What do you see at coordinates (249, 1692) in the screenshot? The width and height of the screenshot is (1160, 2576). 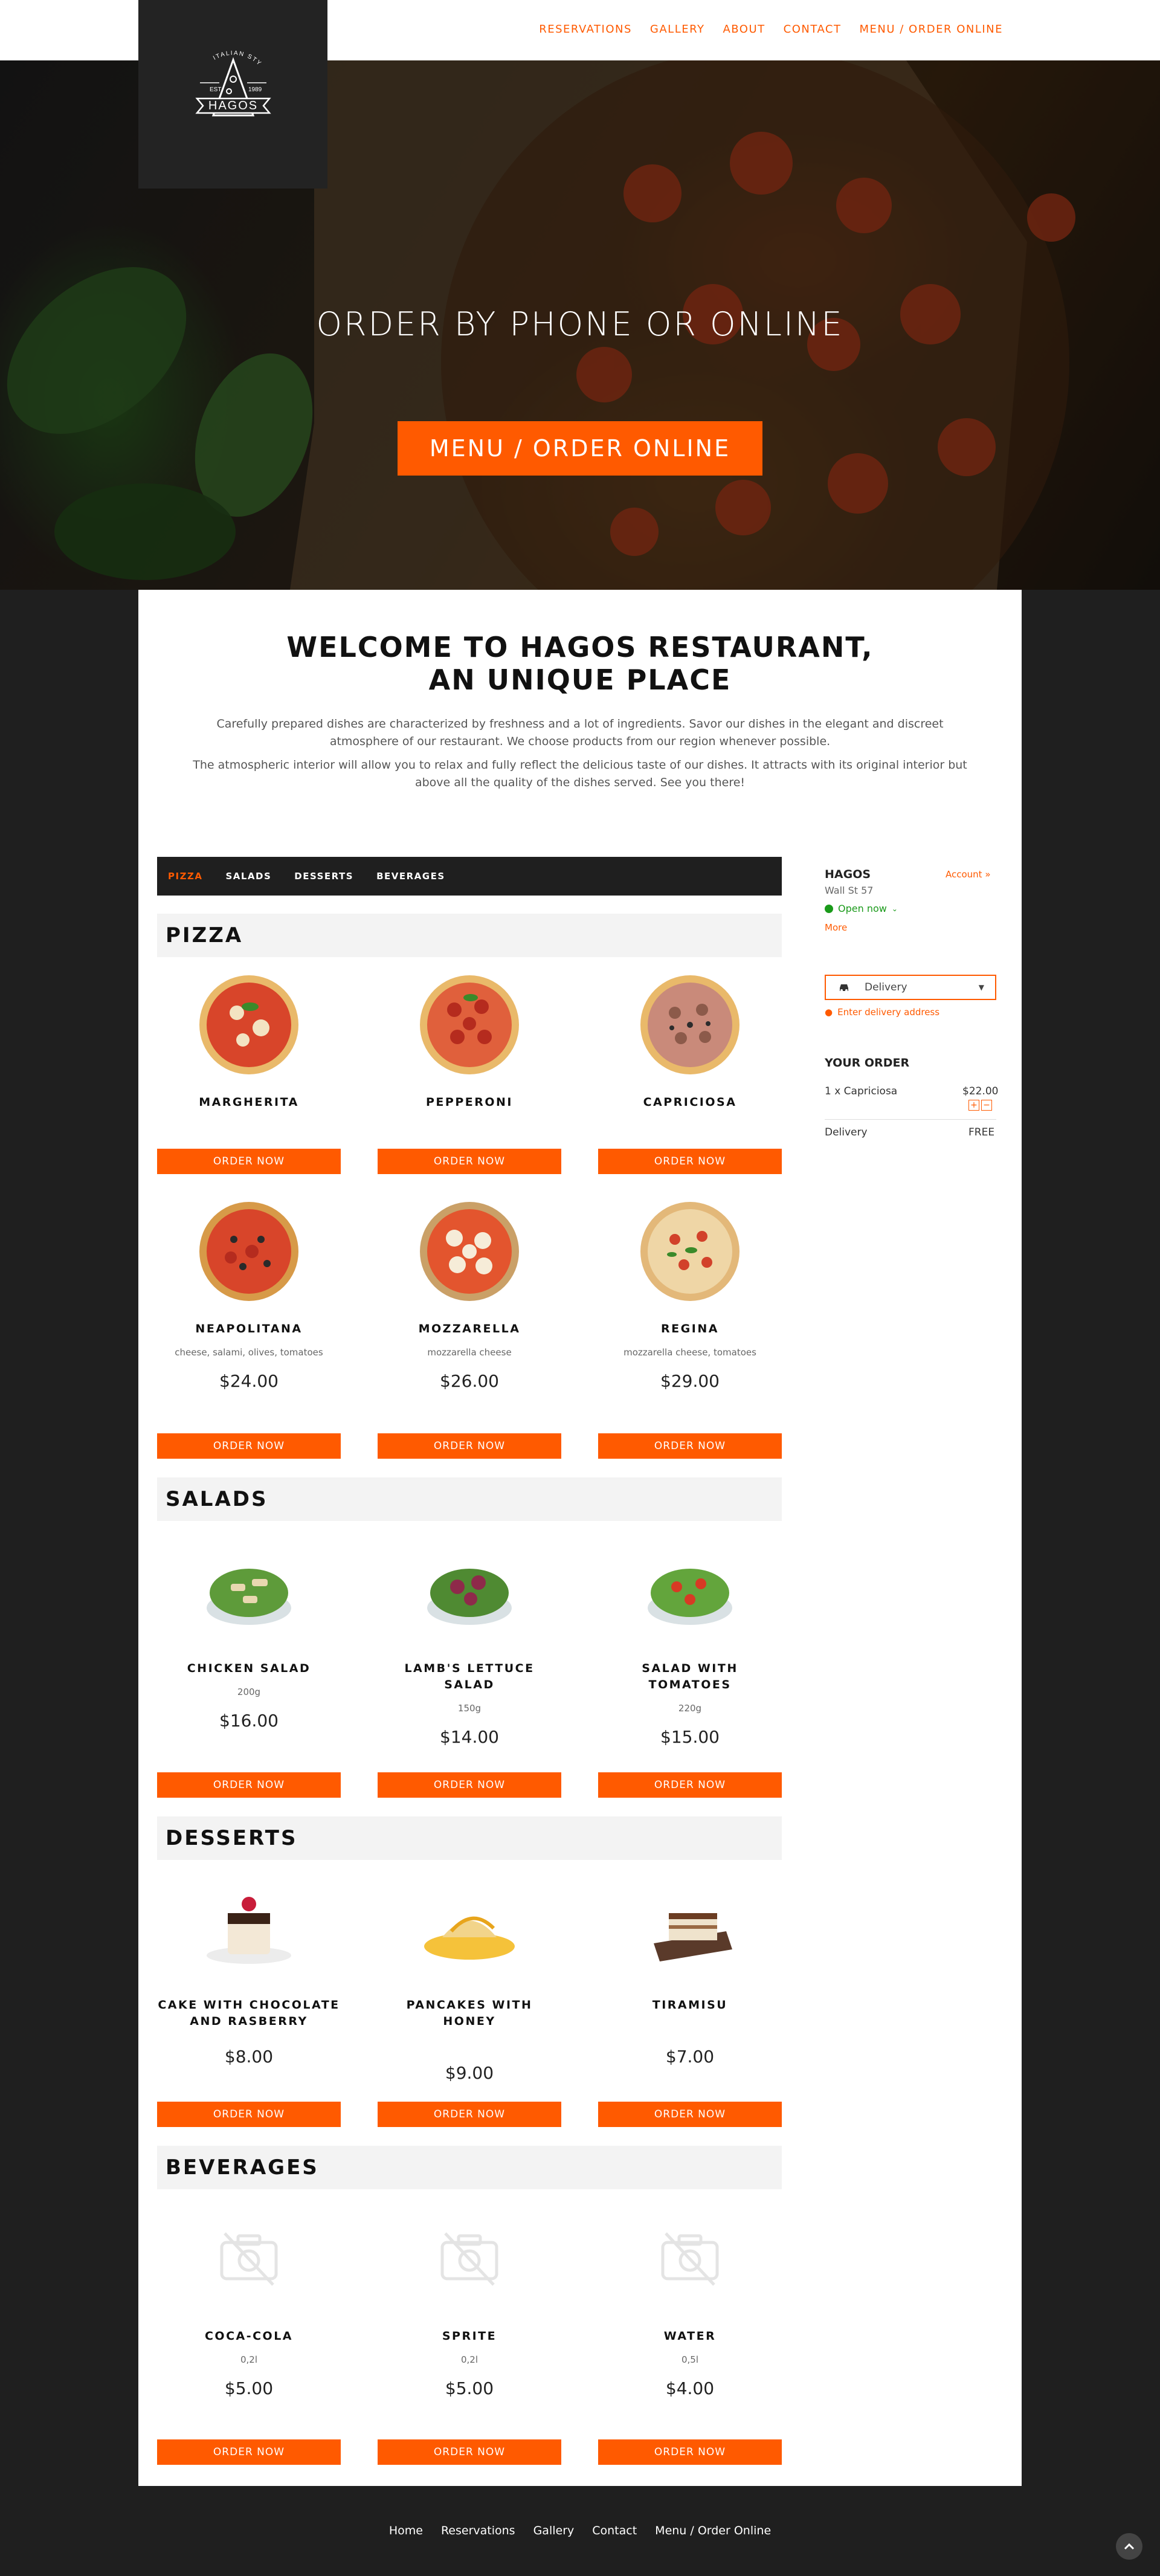 I see `item-description: 200g` at bounding box center [249, 1692].